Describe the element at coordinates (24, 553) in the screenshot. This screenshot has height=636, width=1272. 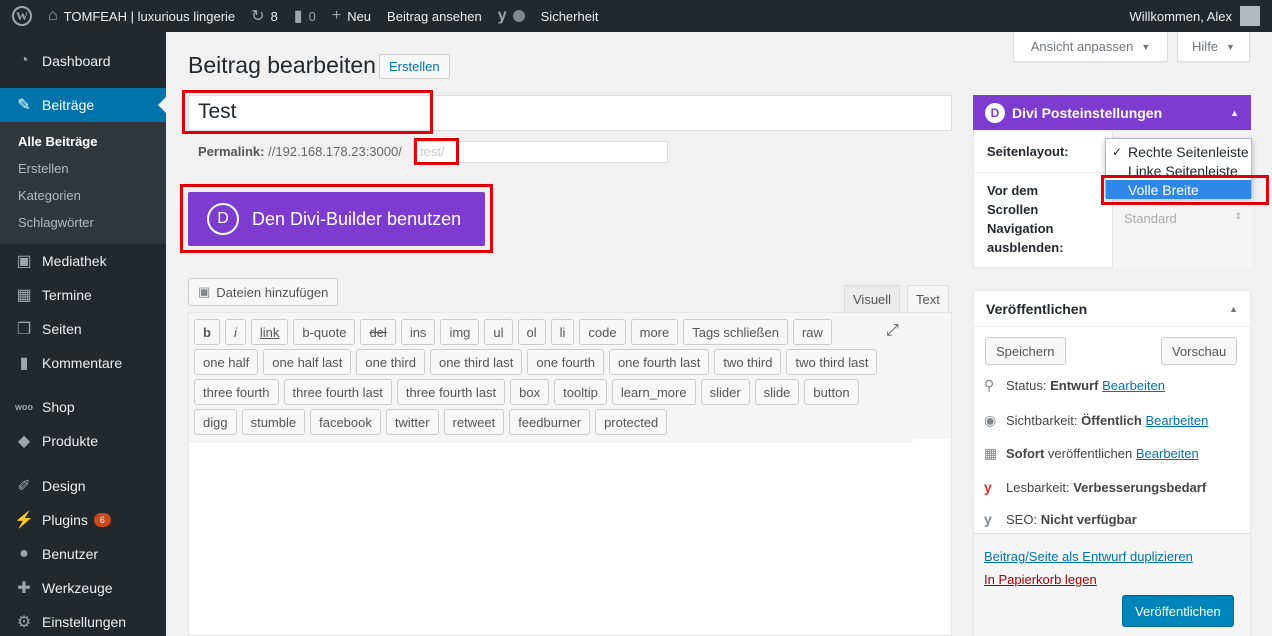
I see `user-icon: ●` at that location.